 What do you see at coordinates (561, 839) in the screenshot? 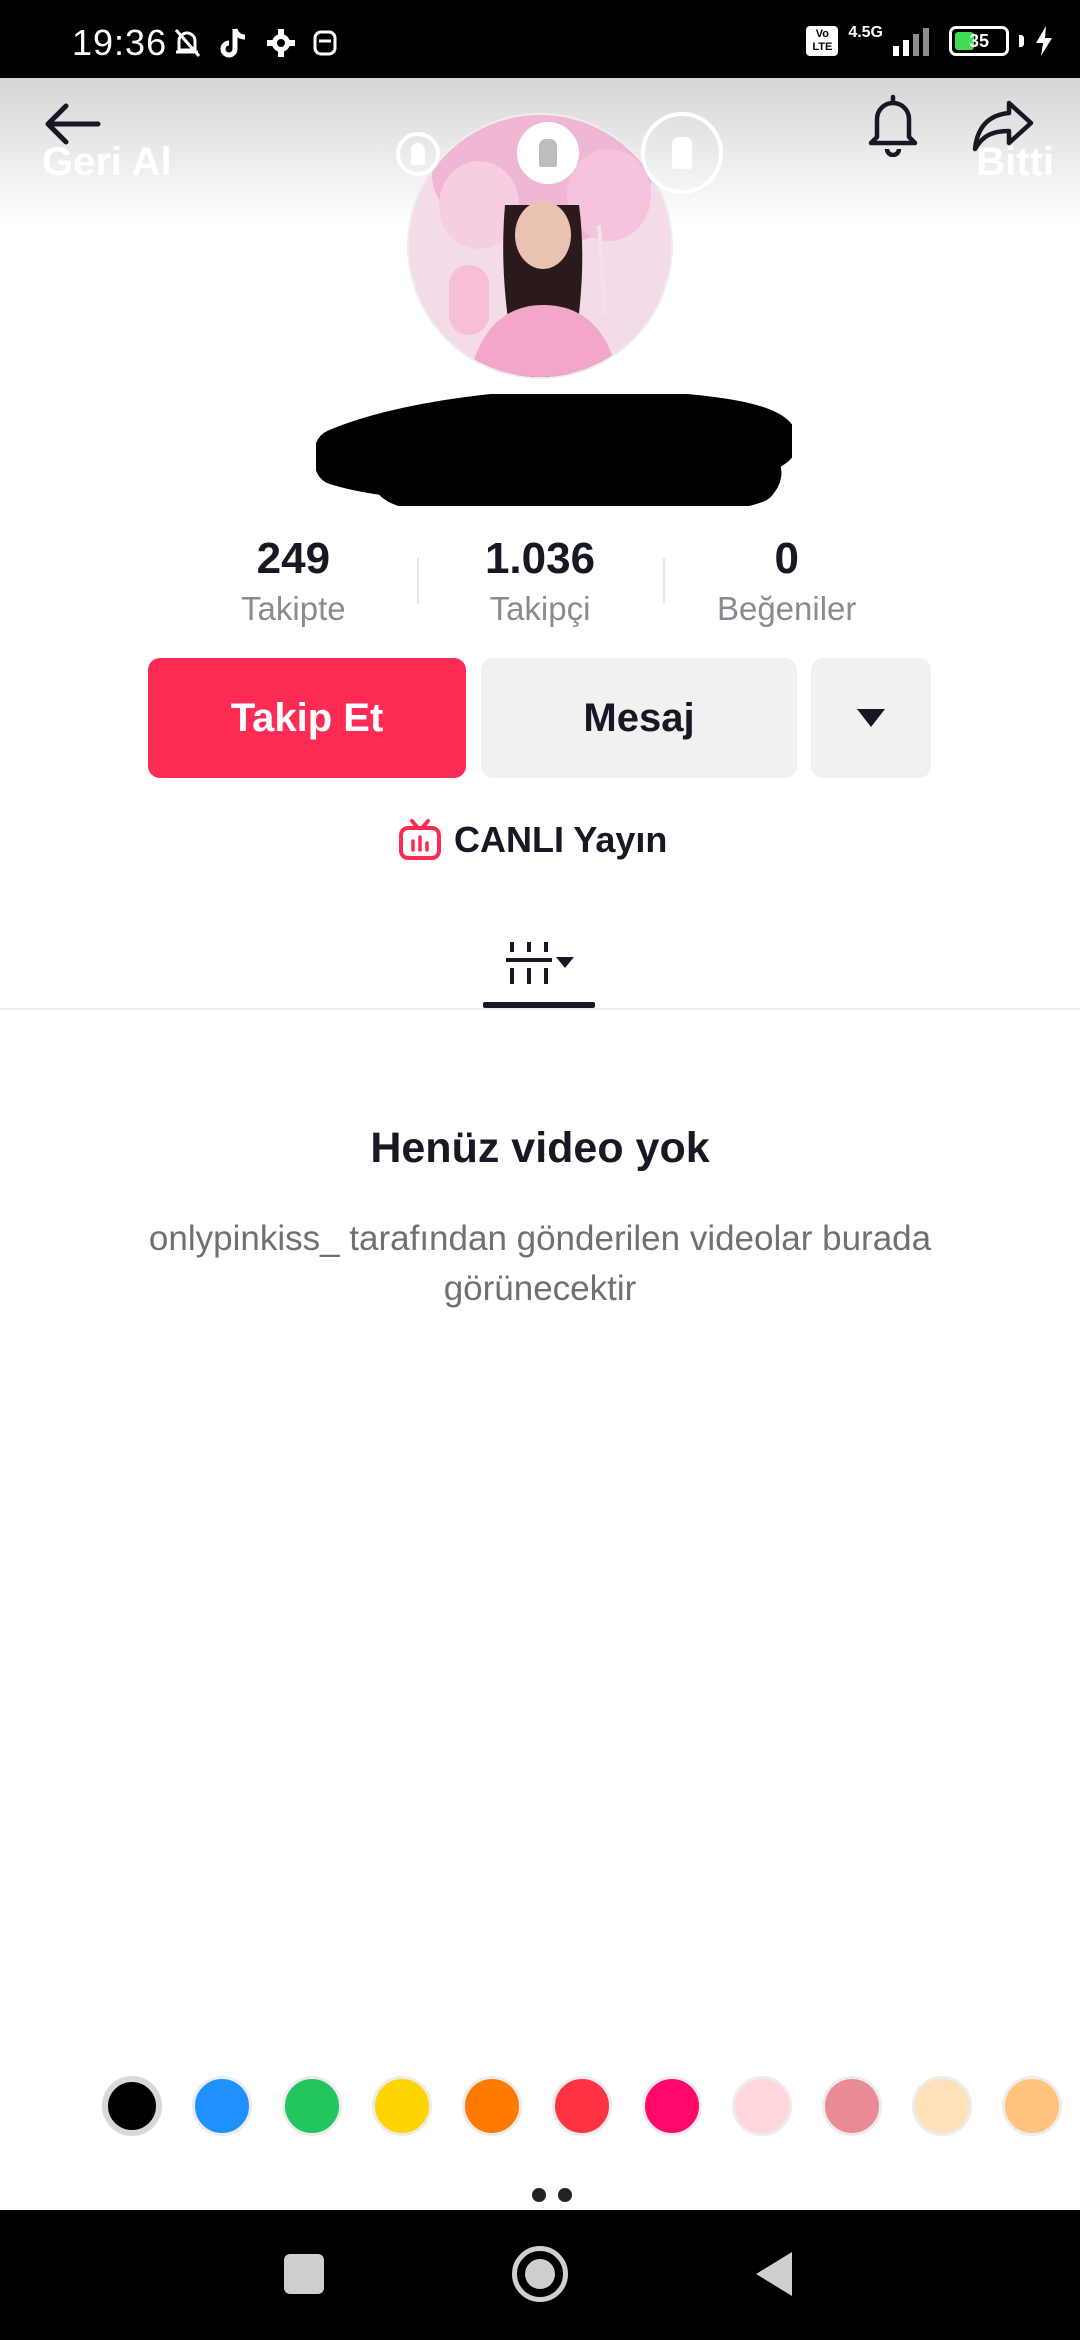
I see `live-label: CANLI Yayın` at bounding box center [561, 839].